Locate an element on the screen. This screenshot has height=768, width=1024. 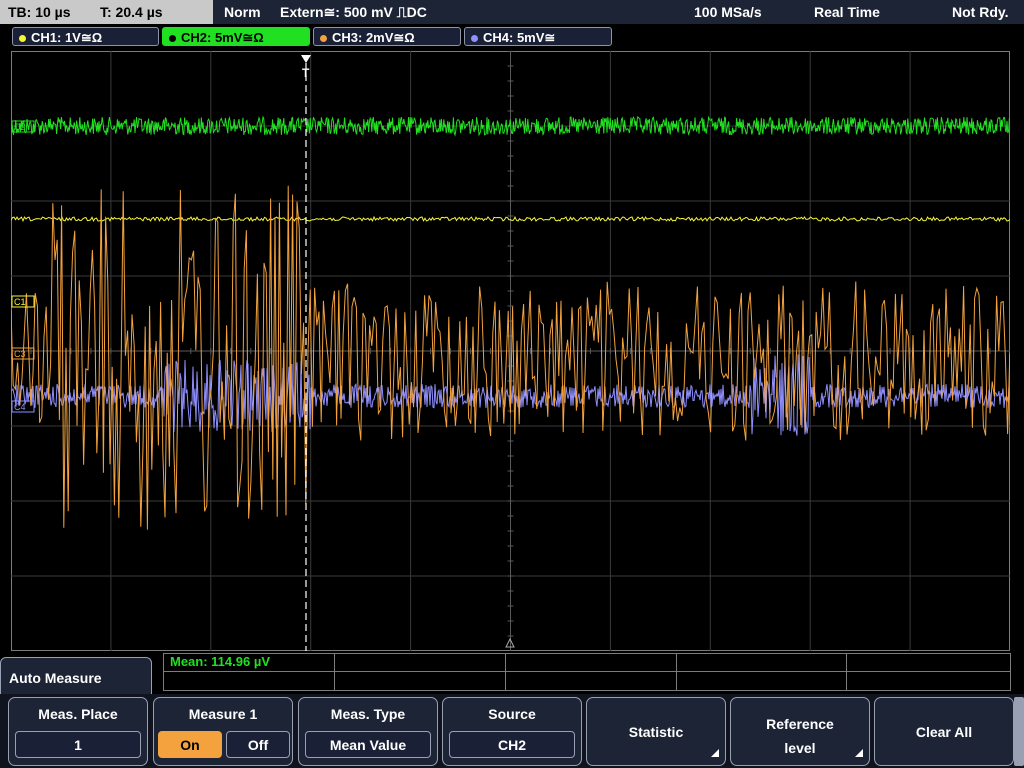
measurement-result: Mean: 114.96 µV is located at coordinates (220, 661).